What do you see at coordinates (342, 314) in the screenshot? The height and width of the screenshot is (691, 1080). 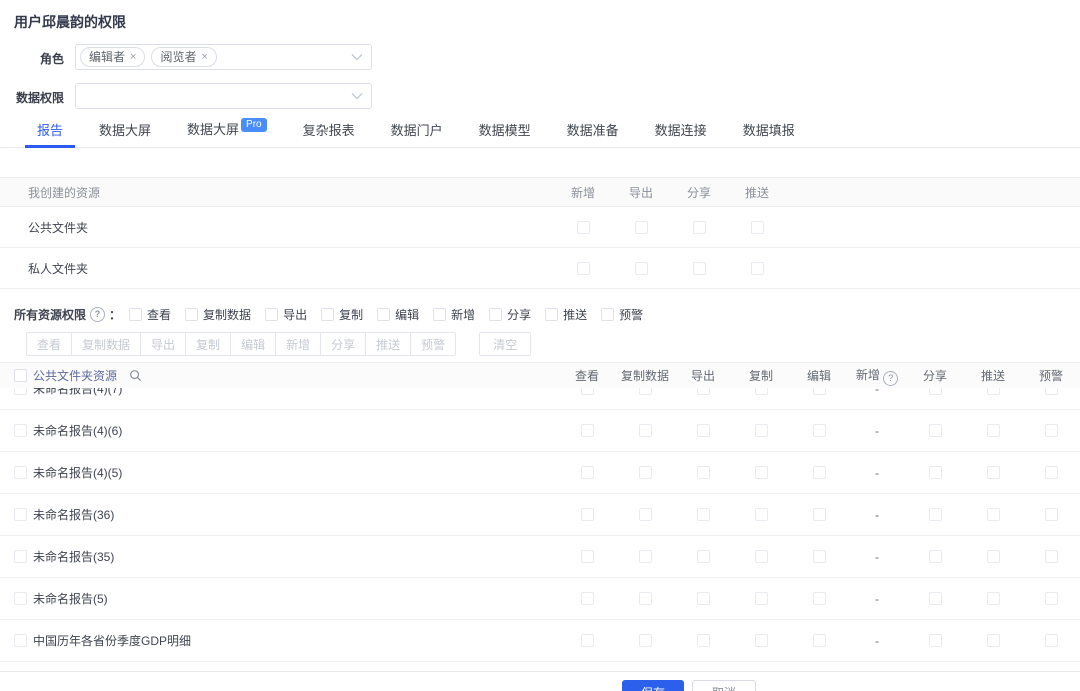 I see `permission-option: 复制` at bounding box center [342, 314].